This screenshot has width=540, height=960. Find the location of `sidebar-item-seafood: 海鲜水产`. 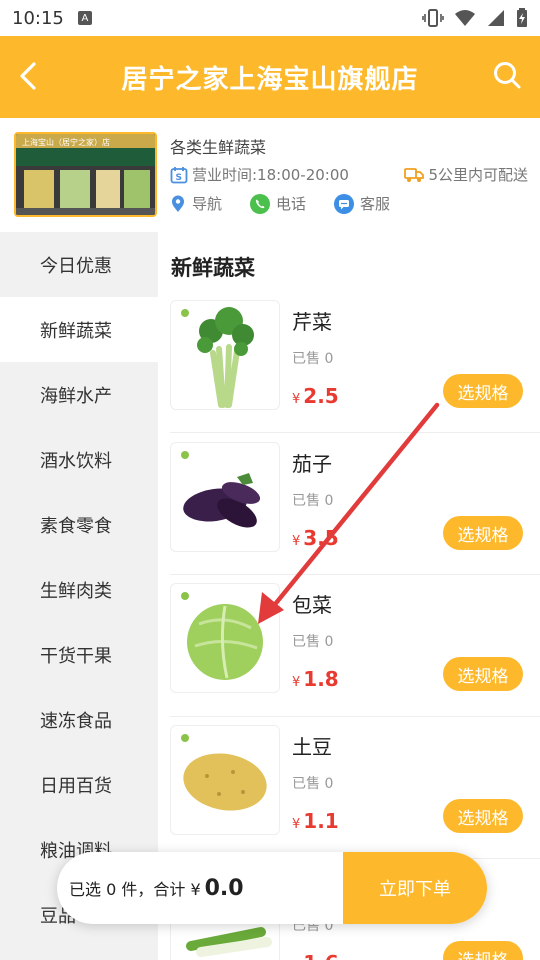

sidebar-item-seafood: 海鲜水产 is located at coordinates (79, 394).